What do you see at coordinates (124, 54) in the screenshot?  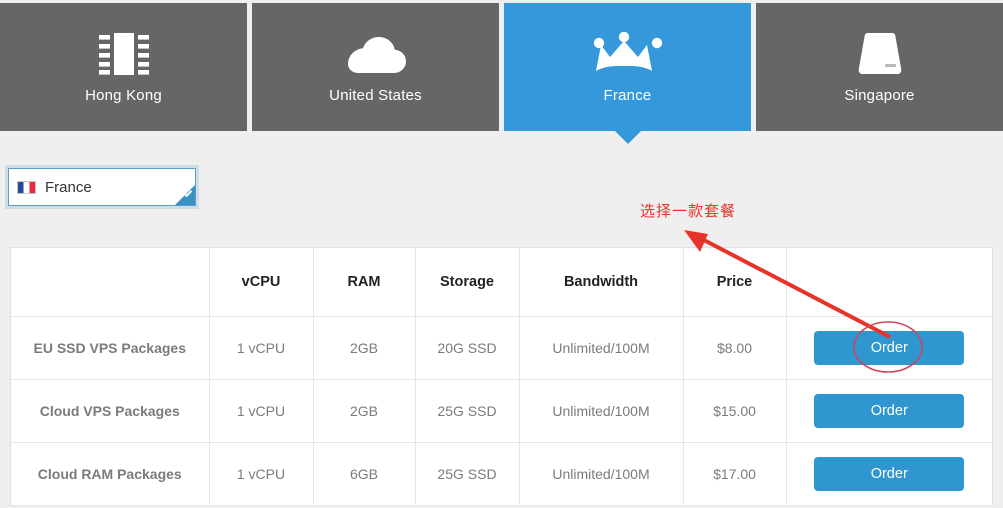 I see `cpu-chip-icon` at bounding box center [124, 54].